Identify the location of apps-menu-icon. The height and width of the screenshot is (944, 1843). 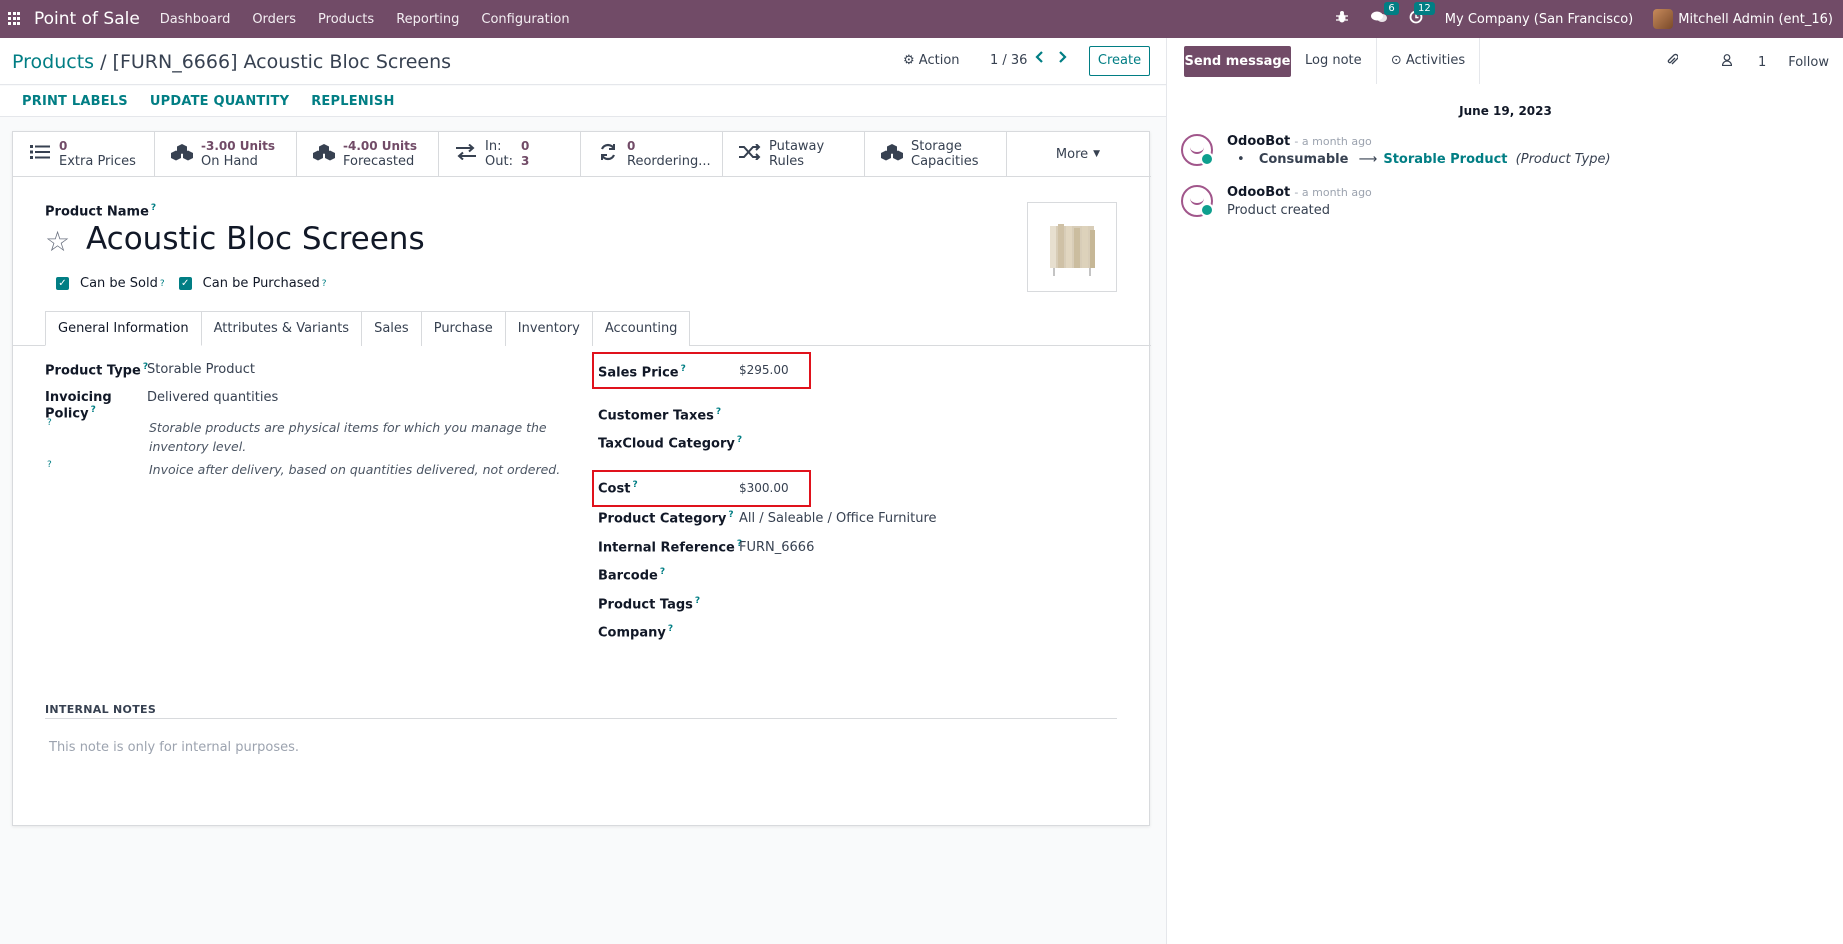
(15, 19).